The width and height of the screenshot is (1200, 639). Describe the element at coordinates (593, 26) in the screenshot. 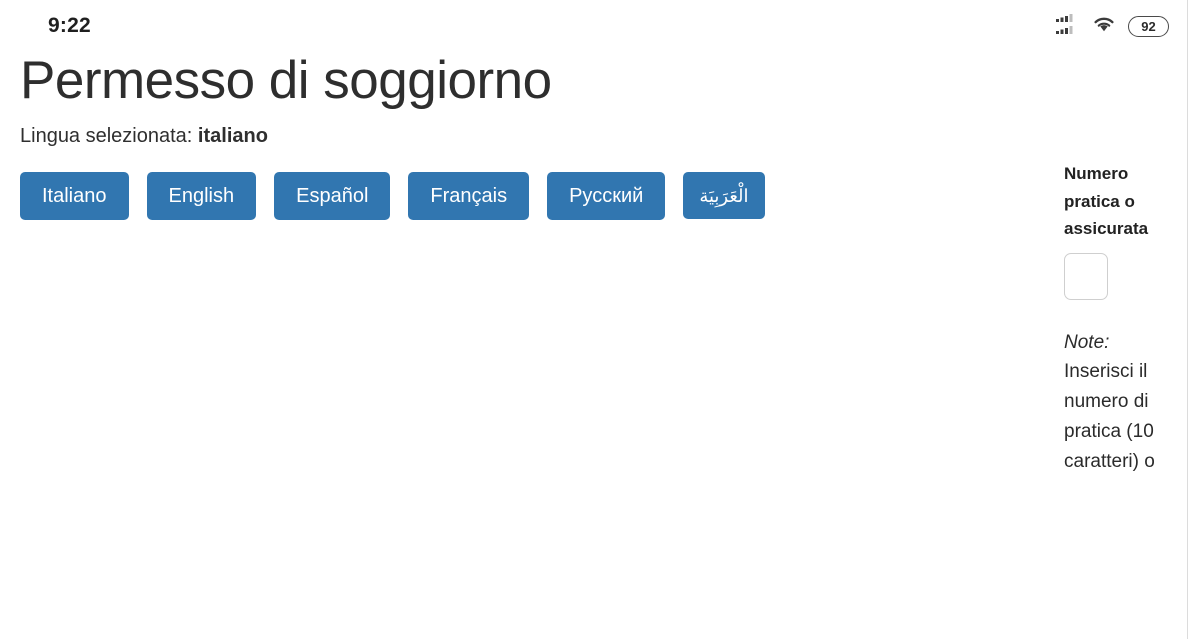

I see `status-bar: 9:22 92` at that location.